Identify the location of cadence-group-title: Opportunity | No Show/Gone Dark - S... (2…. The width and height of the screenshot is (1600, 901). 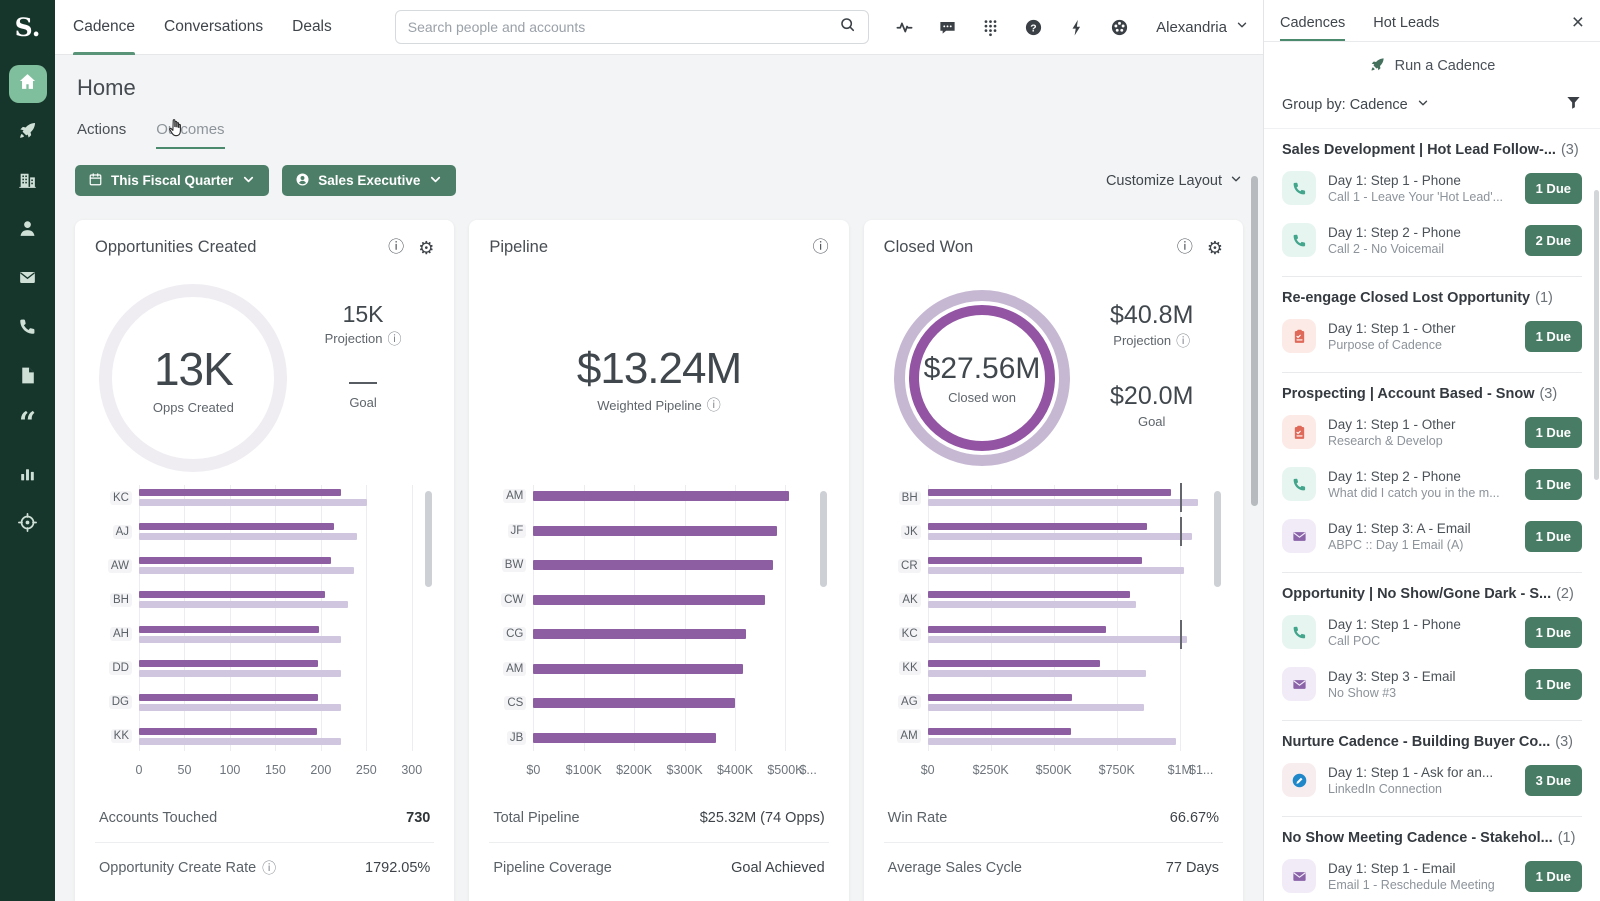
(1432, 594).